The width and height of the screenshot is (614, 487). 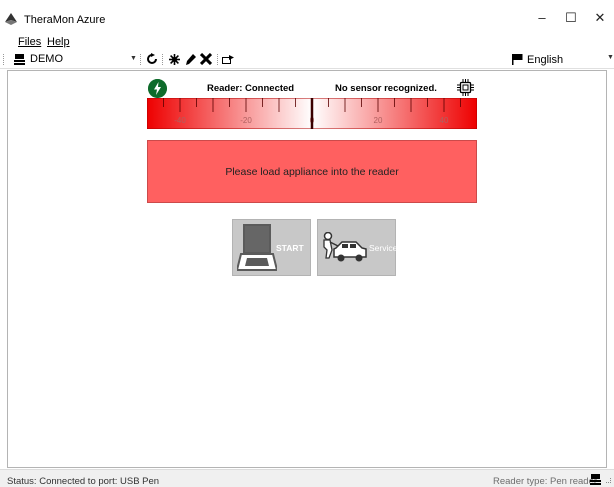 I want to click on instruction-banner: Please load appliance into the reader, so click(x=312, y=171).